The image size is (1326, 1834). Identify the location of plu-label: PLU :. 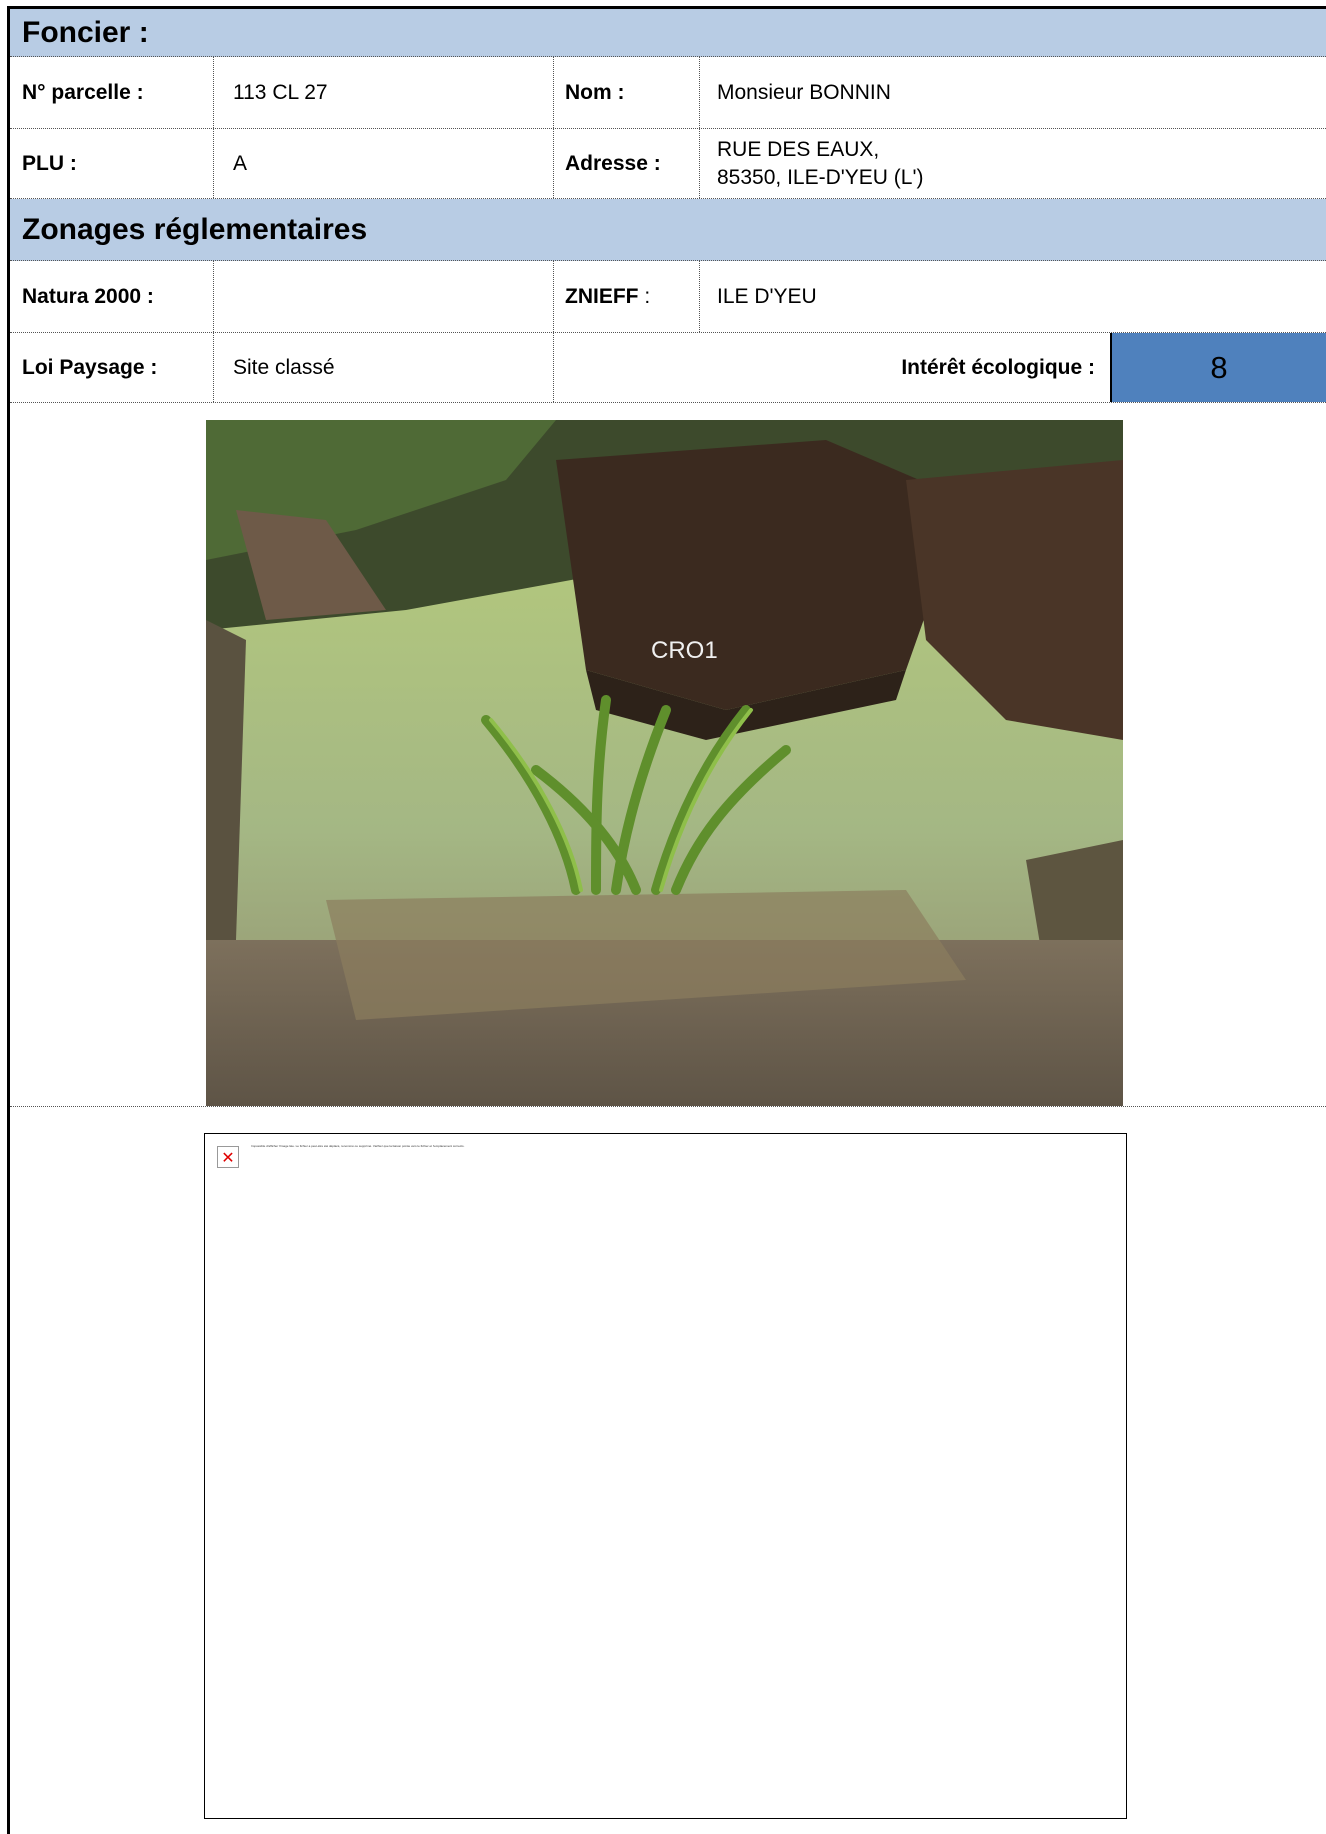
(49, 163).